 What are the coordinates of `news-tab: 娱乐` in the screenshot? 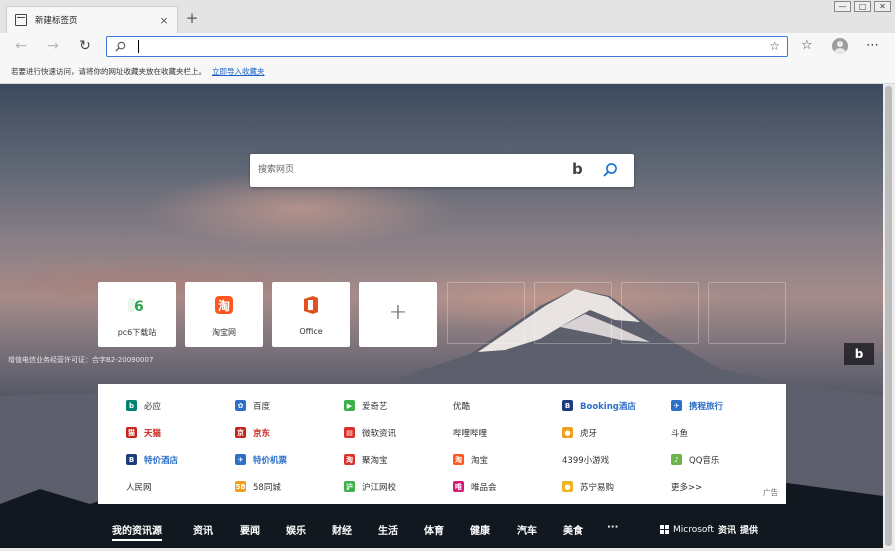 It's located at (296, 529).